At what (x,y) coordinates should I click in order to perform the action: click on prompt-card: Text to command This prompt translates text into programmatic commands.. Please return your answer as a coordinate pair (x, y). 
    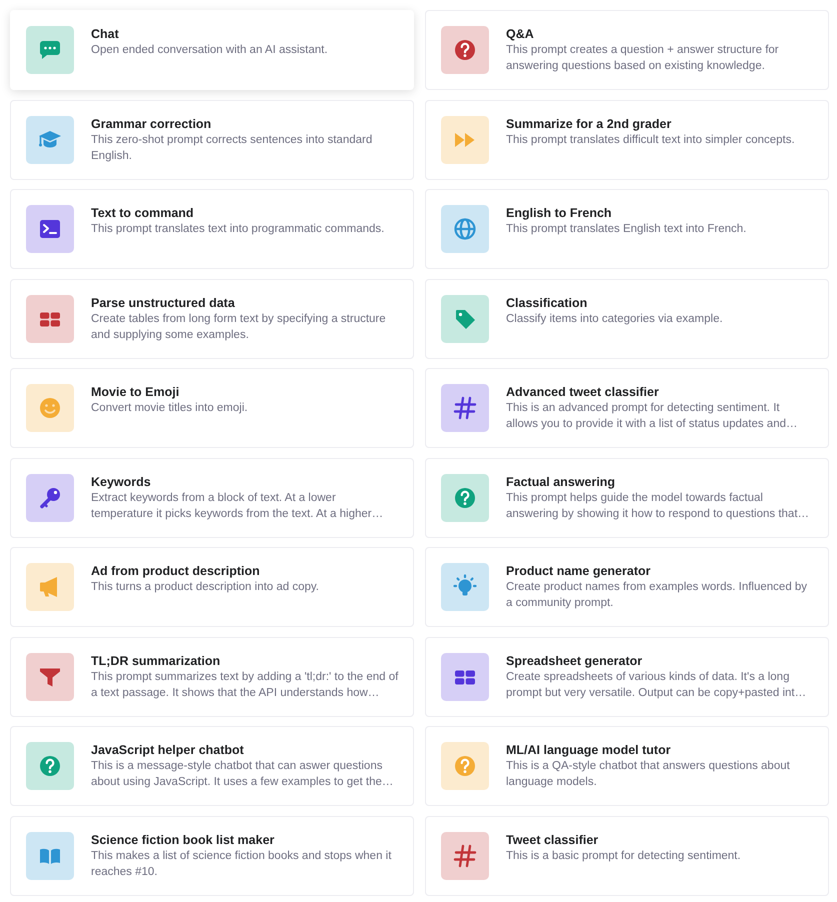
    Looking at the image, I should click on (212, 229).